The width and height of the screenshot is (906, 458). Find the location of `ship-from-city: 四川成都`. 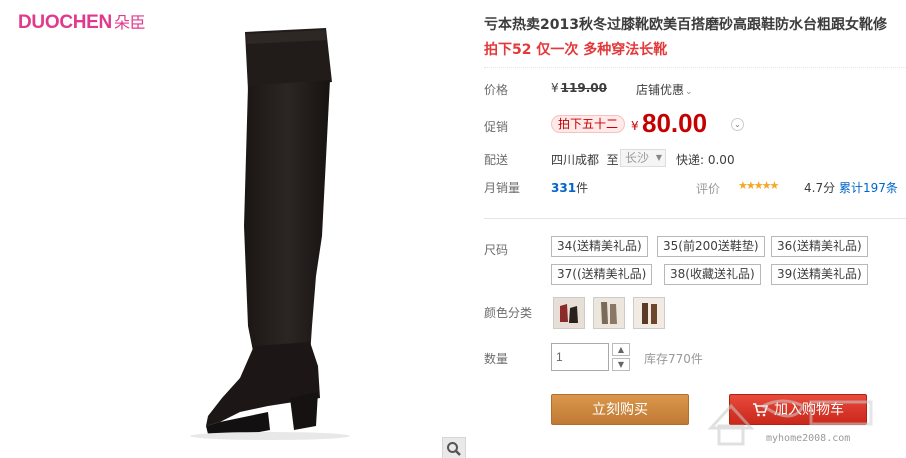

ship-from-city: 四川成都 is located at coordinates (575, 160).